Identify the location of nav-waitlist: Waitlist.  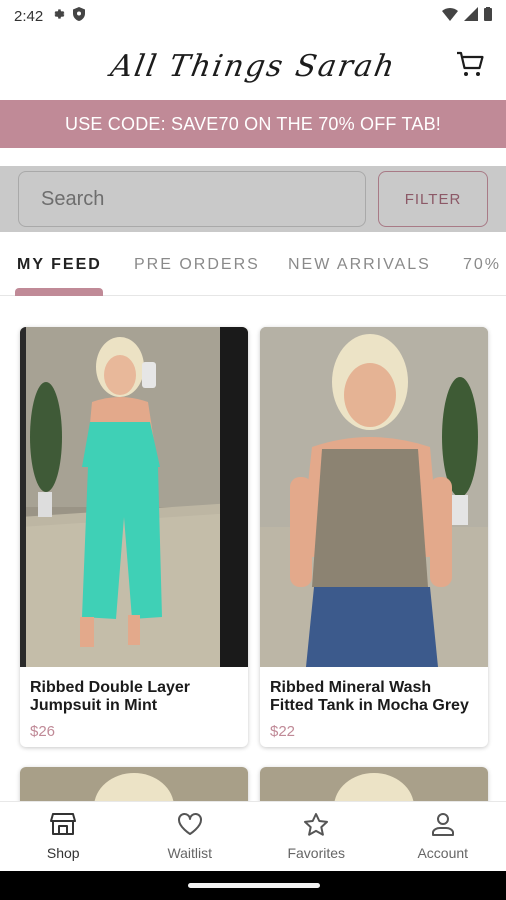
(190, 836).